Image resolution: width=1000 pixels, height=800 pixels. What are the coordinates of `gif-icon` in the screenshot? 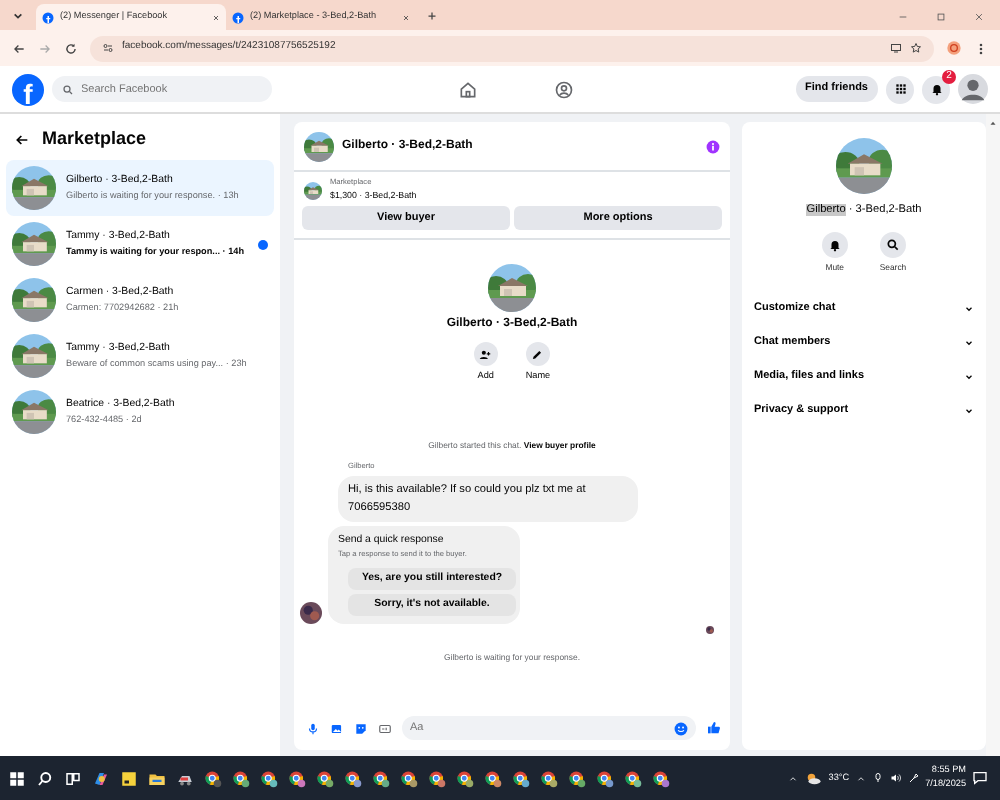 It's located at (385, 728).